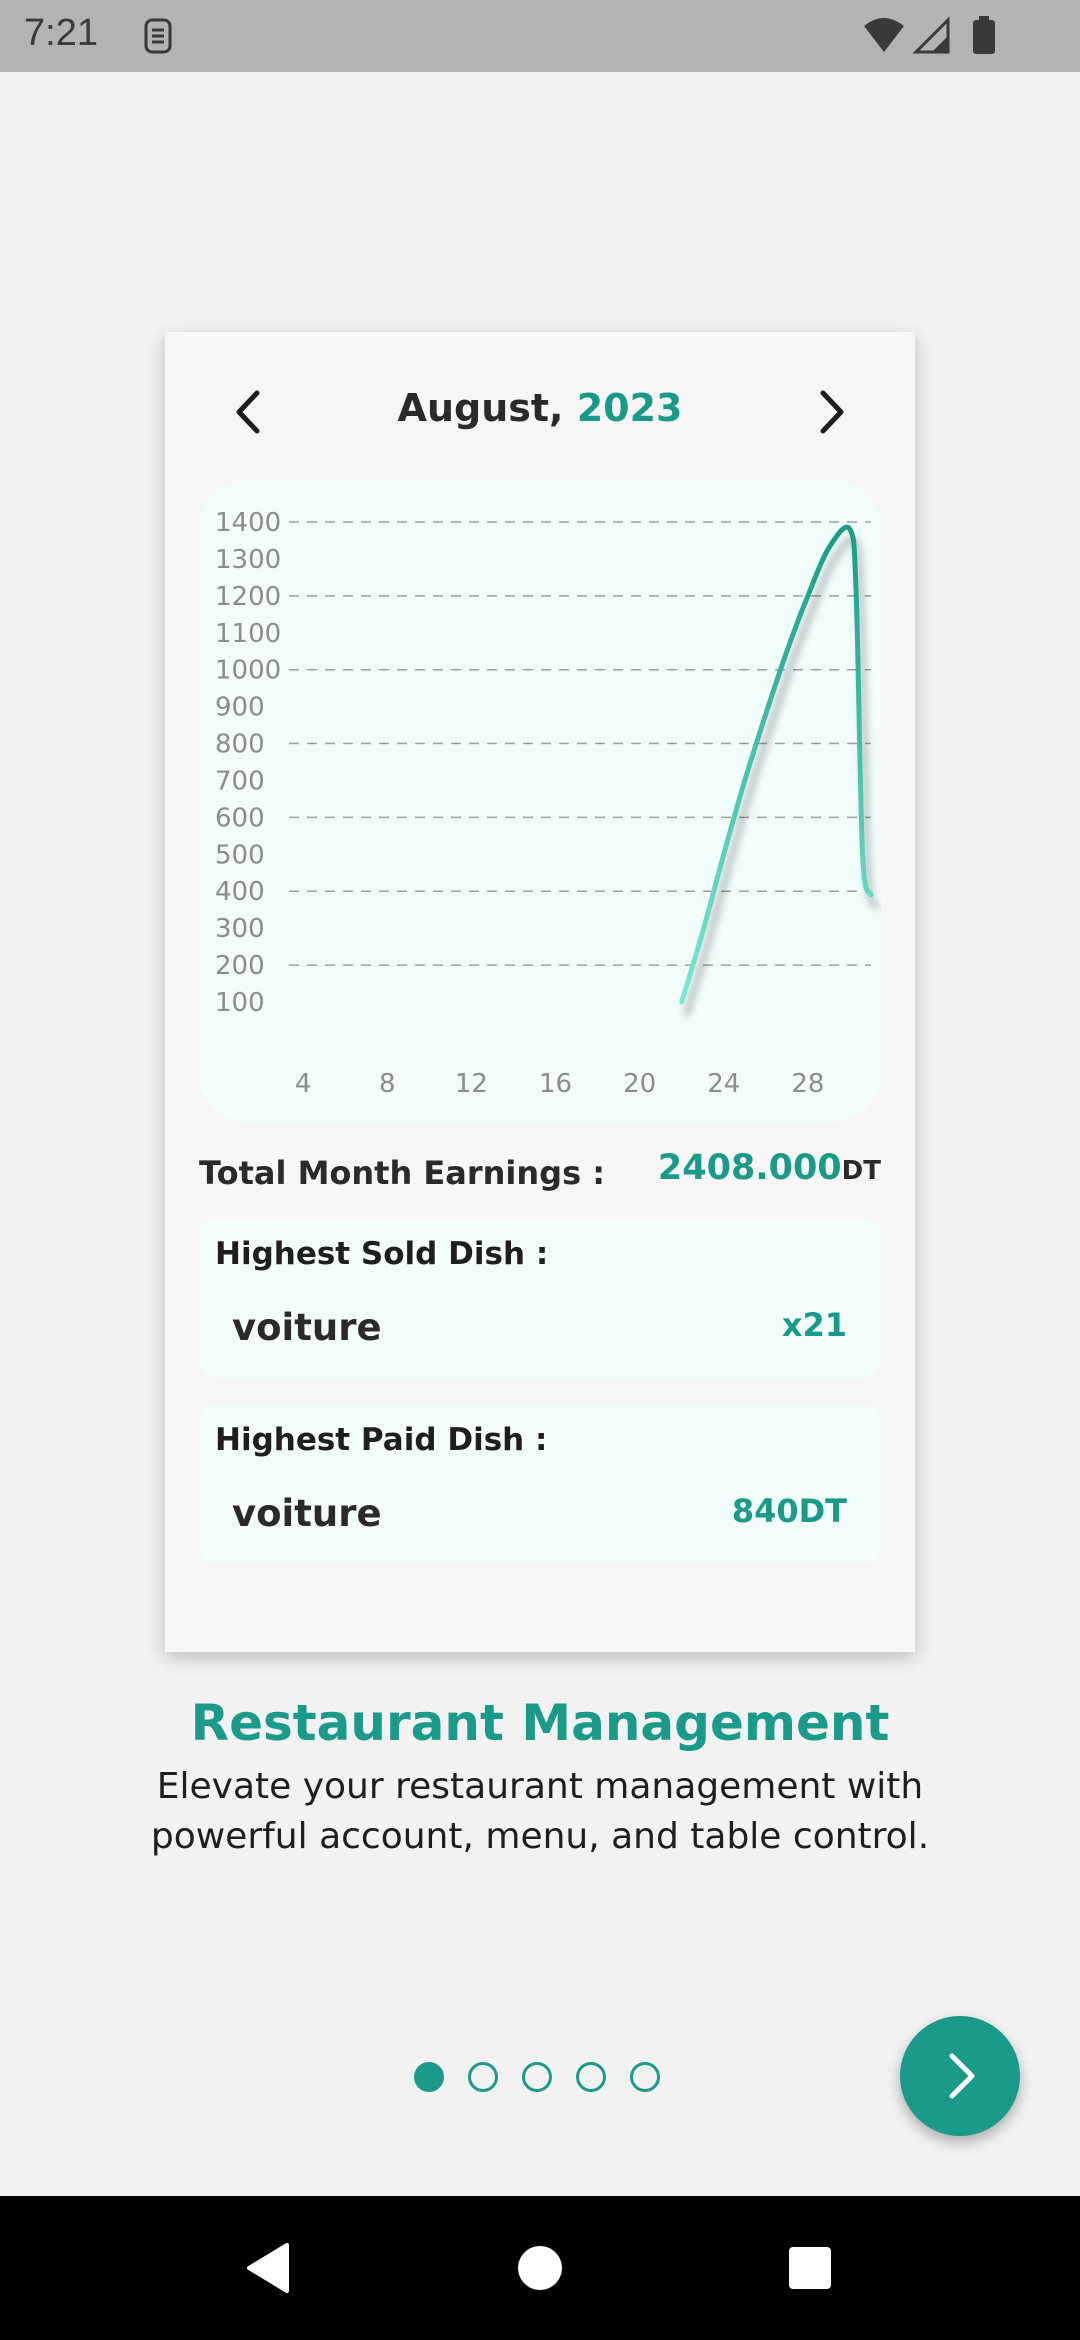 This screenshot has height=2340, width=1080. What do you see at coordinates (540, 1723) in the screenshot?
I see `onboarding-headline: Restaurant Management` at bounding box center [540, 1723].